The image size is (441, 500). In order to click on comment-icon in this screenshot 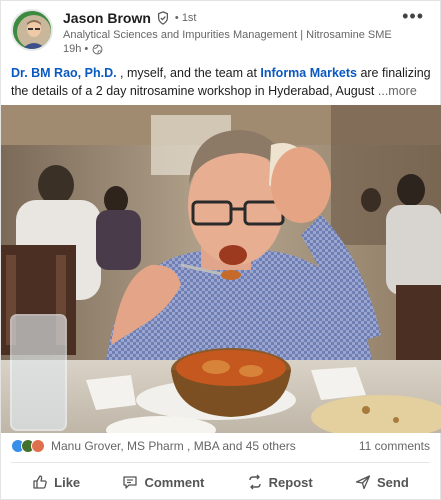, I will do `click(130, 482)`.